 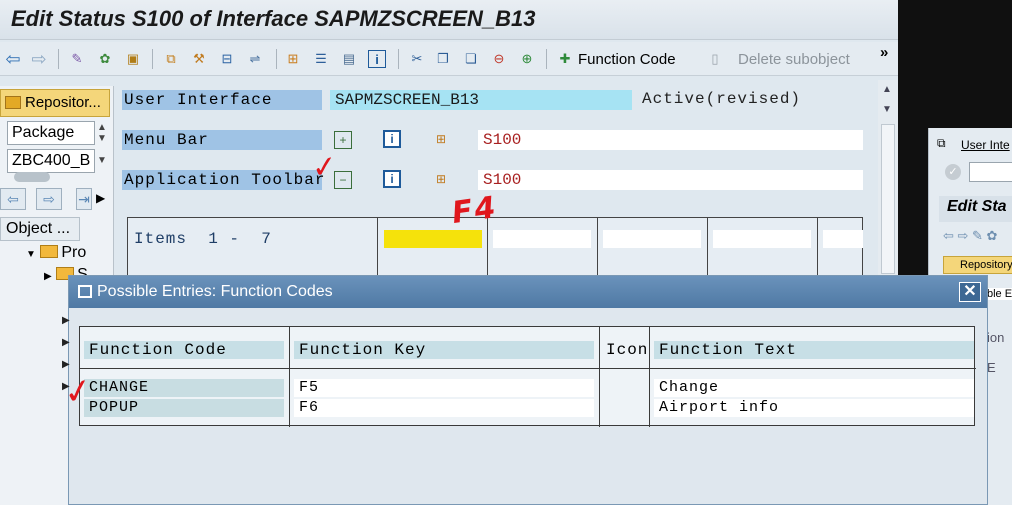 What do you see at coordinates (794, 59) in the screenshot?
I see `delete-subobject-button: Delete subobject` at bounding box center [794, 59].